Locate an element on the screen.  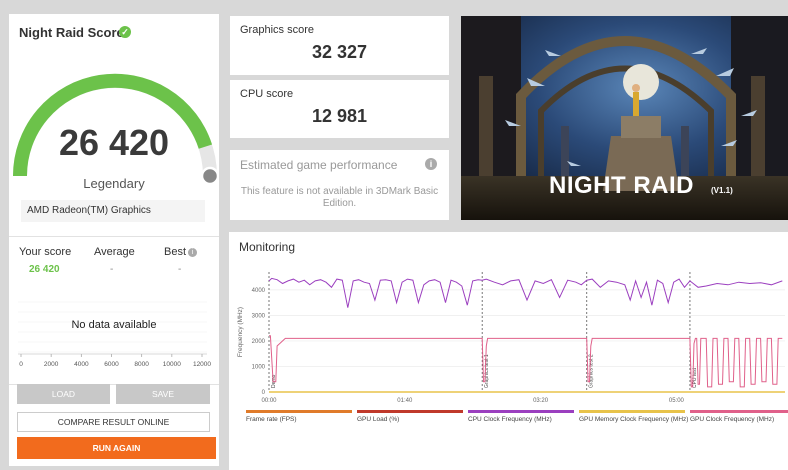
your-score-value: 26 420 is located at coordinates (44, 269).